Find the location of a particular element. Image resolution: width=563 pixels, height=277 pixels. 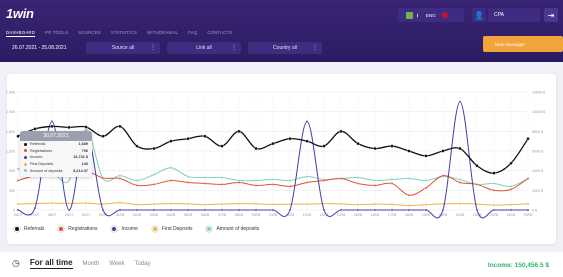

tab-all-time: For all time is located at coordinates (51, 263).